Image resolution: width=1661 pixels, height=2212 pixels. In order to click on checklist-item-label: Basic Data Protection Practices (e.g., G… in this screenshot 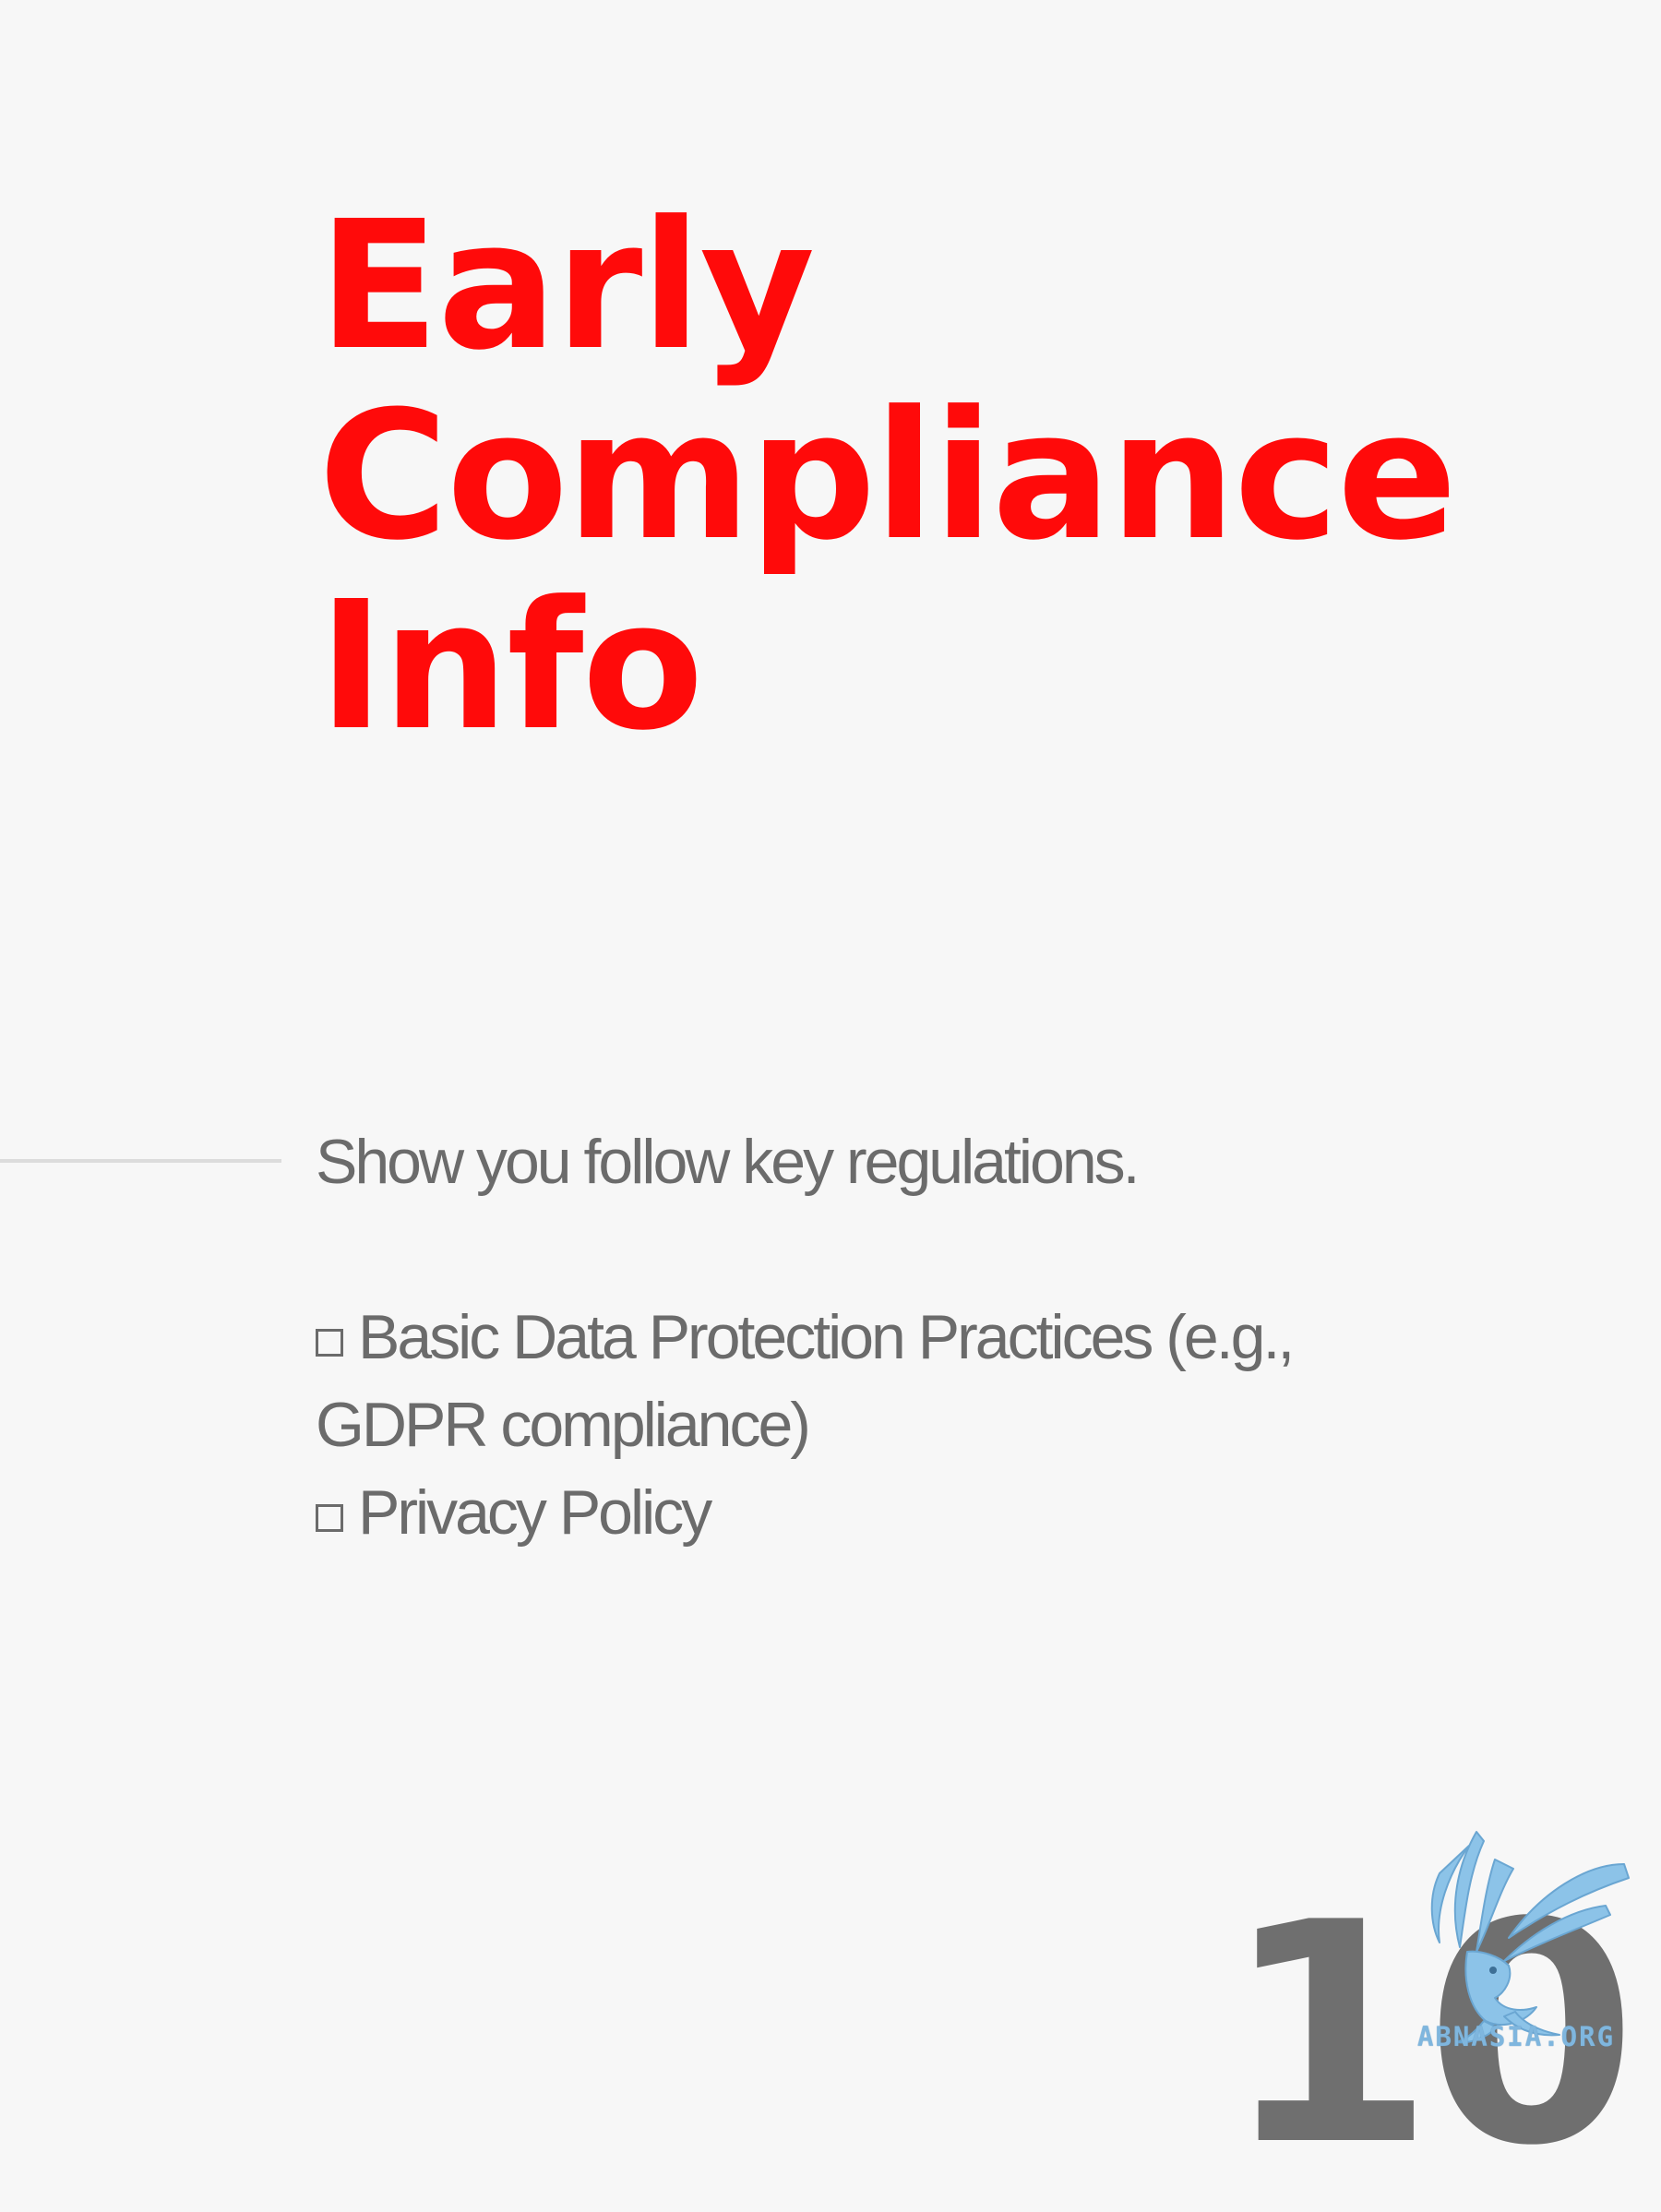, I will do `click(805, 1381)`.